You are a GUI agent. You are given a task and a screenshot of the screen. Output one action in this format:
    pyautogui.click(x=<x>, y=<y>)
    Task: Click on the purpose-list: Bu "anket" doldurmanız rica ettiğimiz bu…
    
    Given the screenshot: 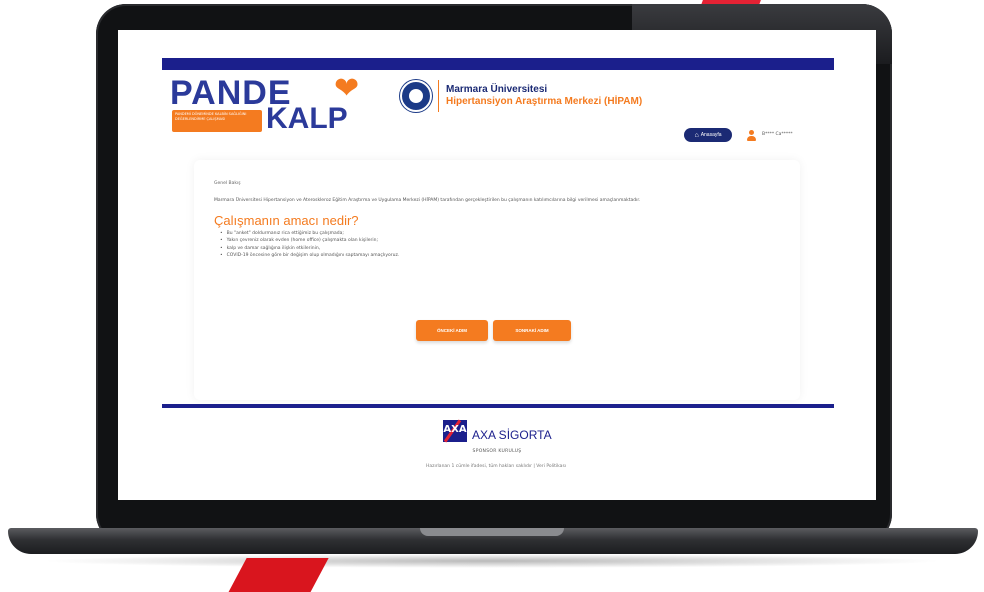 What is the action you would take?
    pyautogui.click(x=310, y=244)
    